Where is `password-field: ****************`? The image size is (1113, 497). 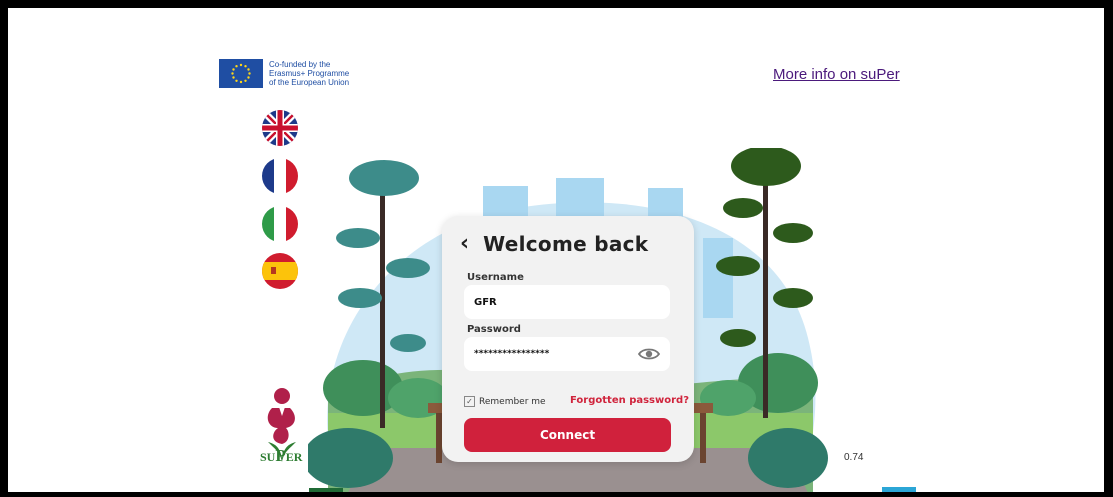
password-field: **************** is located at coordinates (567, 354).